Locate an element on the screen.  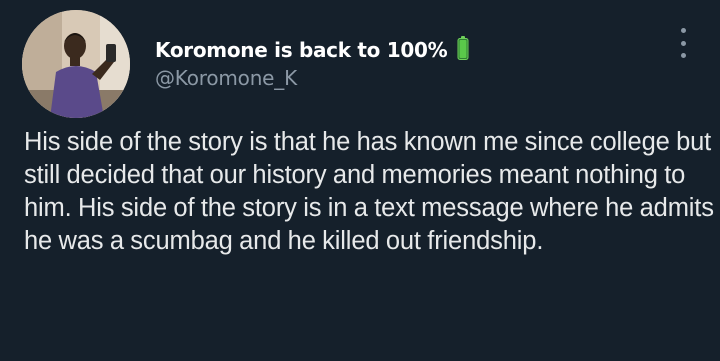
avatar is located at coordinates (76, 64).